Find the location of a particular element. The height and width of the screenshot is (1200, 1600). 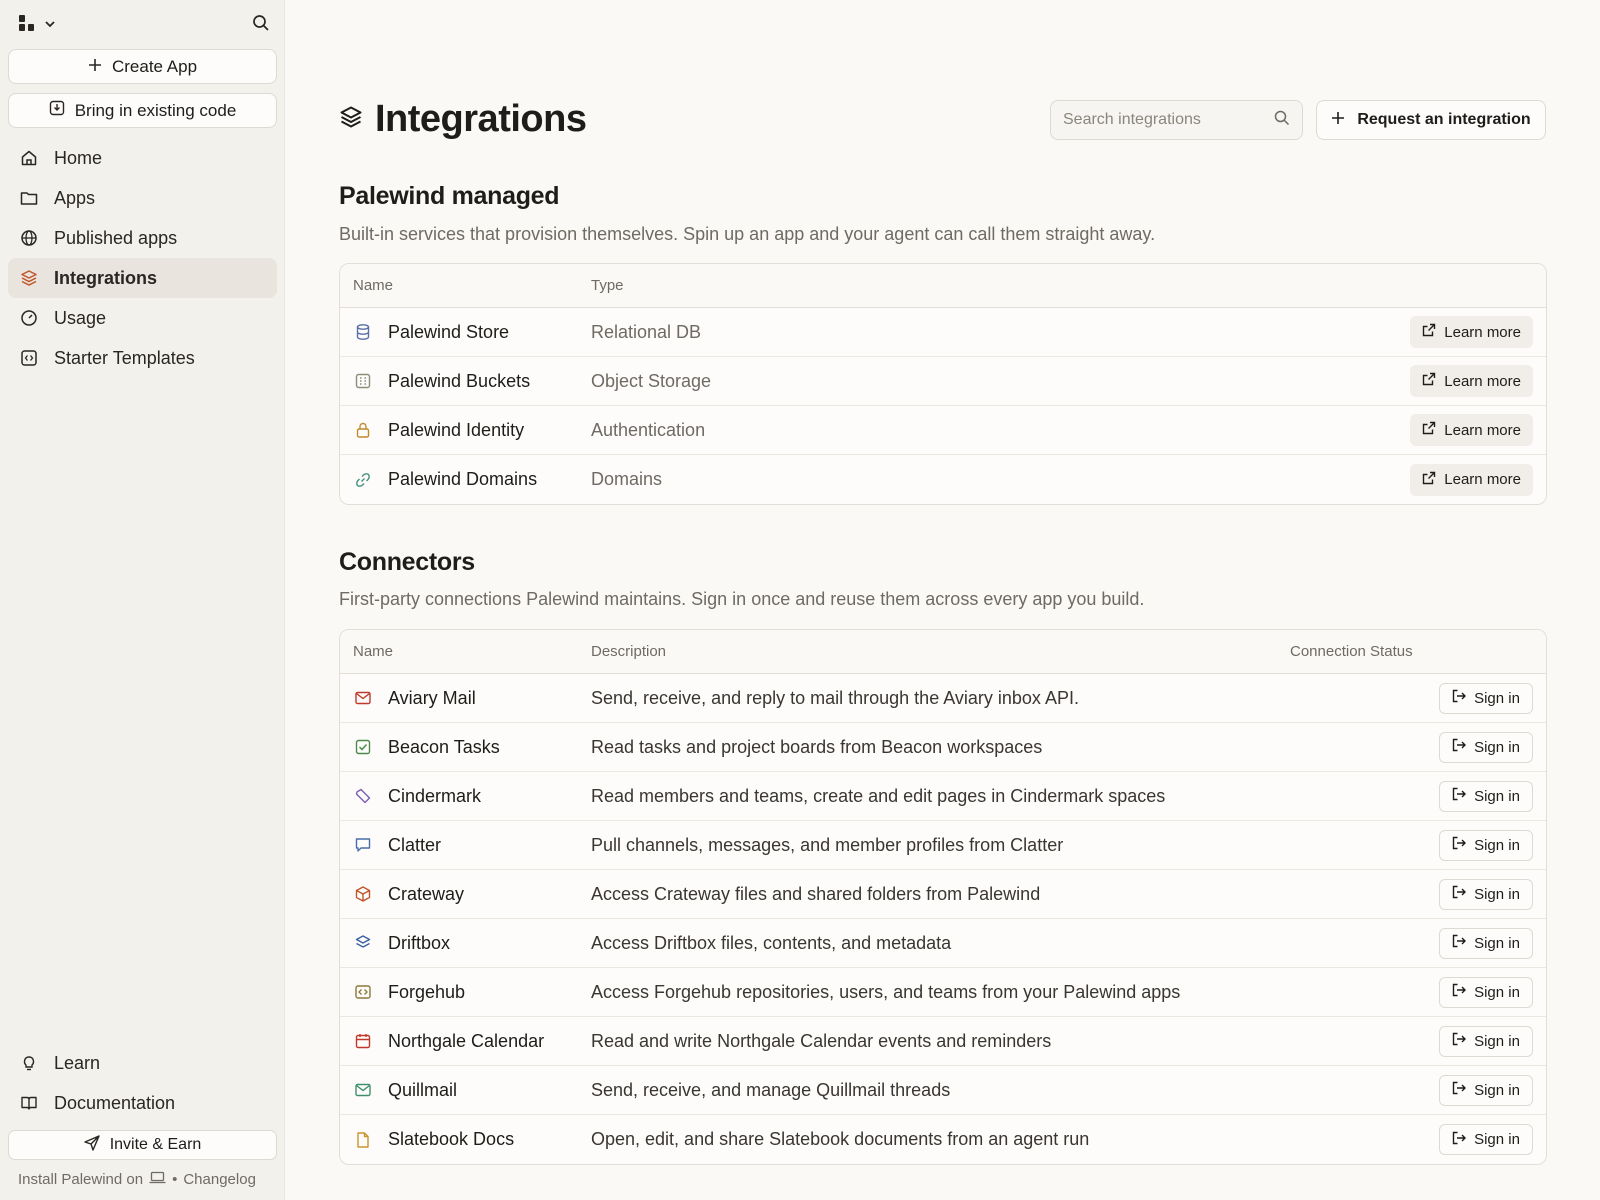

search-integrations-field is located at coordinates (1176, 120).